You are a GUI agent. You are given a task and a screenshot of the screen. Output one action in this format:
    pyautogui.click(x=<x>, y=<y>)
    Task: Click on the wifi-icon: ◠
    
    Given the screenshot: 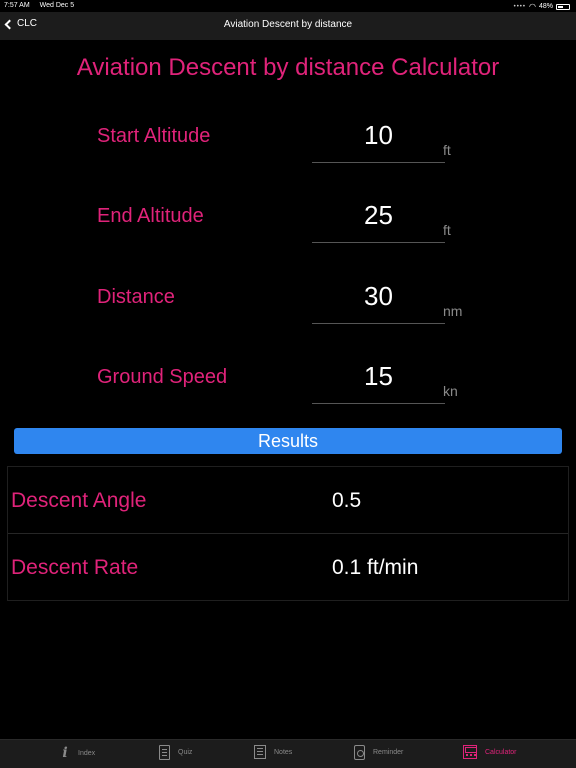 What is the action you would take?
    pyautogui.click(x=532, y=6)
    